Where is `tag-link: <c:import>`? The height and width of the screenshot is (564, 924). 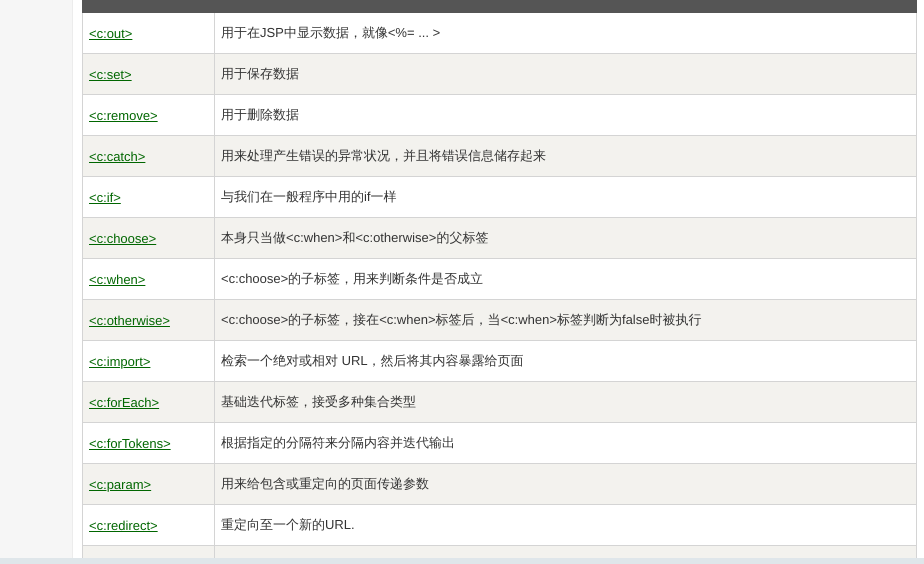 tag-link: <c:import> is located at coordinates (119, 361).